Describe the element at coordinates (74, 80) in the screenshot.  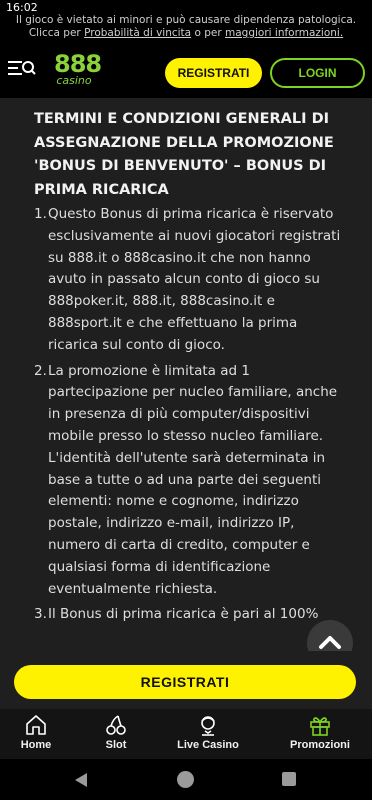
I see `logo-casino-text: casino` at that location.